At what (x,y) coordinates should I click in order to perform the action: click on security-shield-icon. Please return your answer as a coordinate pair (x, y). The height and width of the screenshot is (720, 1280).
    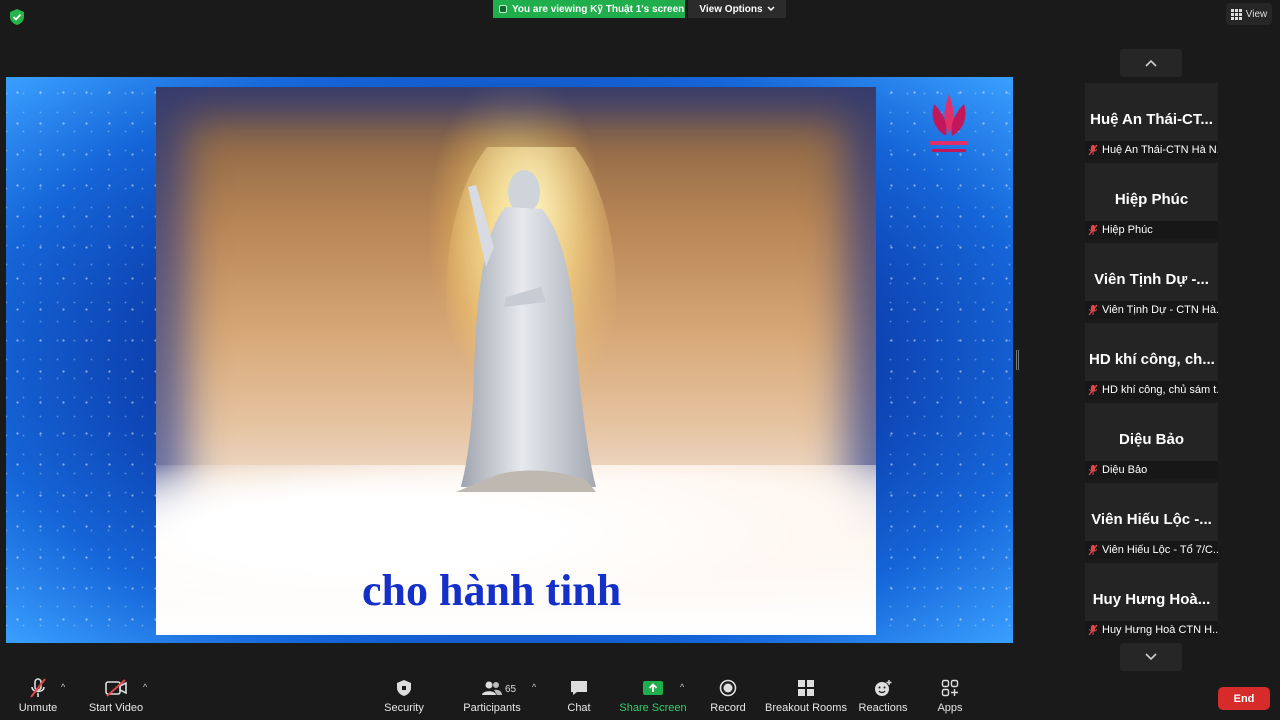
    Looking at the image, I should click on (404, 688).